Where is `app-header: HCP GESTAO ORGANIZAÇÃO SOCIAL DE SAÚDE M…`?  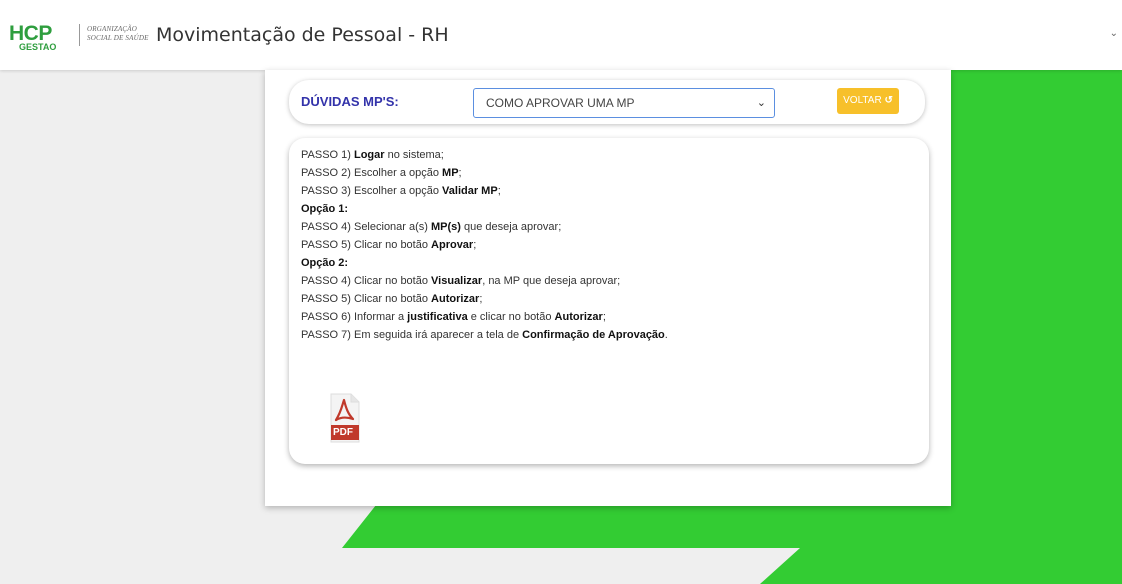 app-header: HCP GESTAO ORGANIZAÇÃO SOCIAL DE SAÚDE M… is located at coordinates (561, 35).